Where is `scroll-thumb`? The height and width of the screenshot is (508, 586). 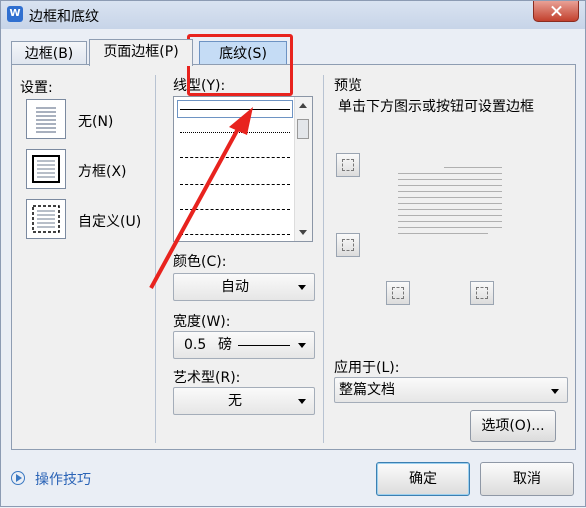 scroll-thumb is located at coordinates (303, 129).